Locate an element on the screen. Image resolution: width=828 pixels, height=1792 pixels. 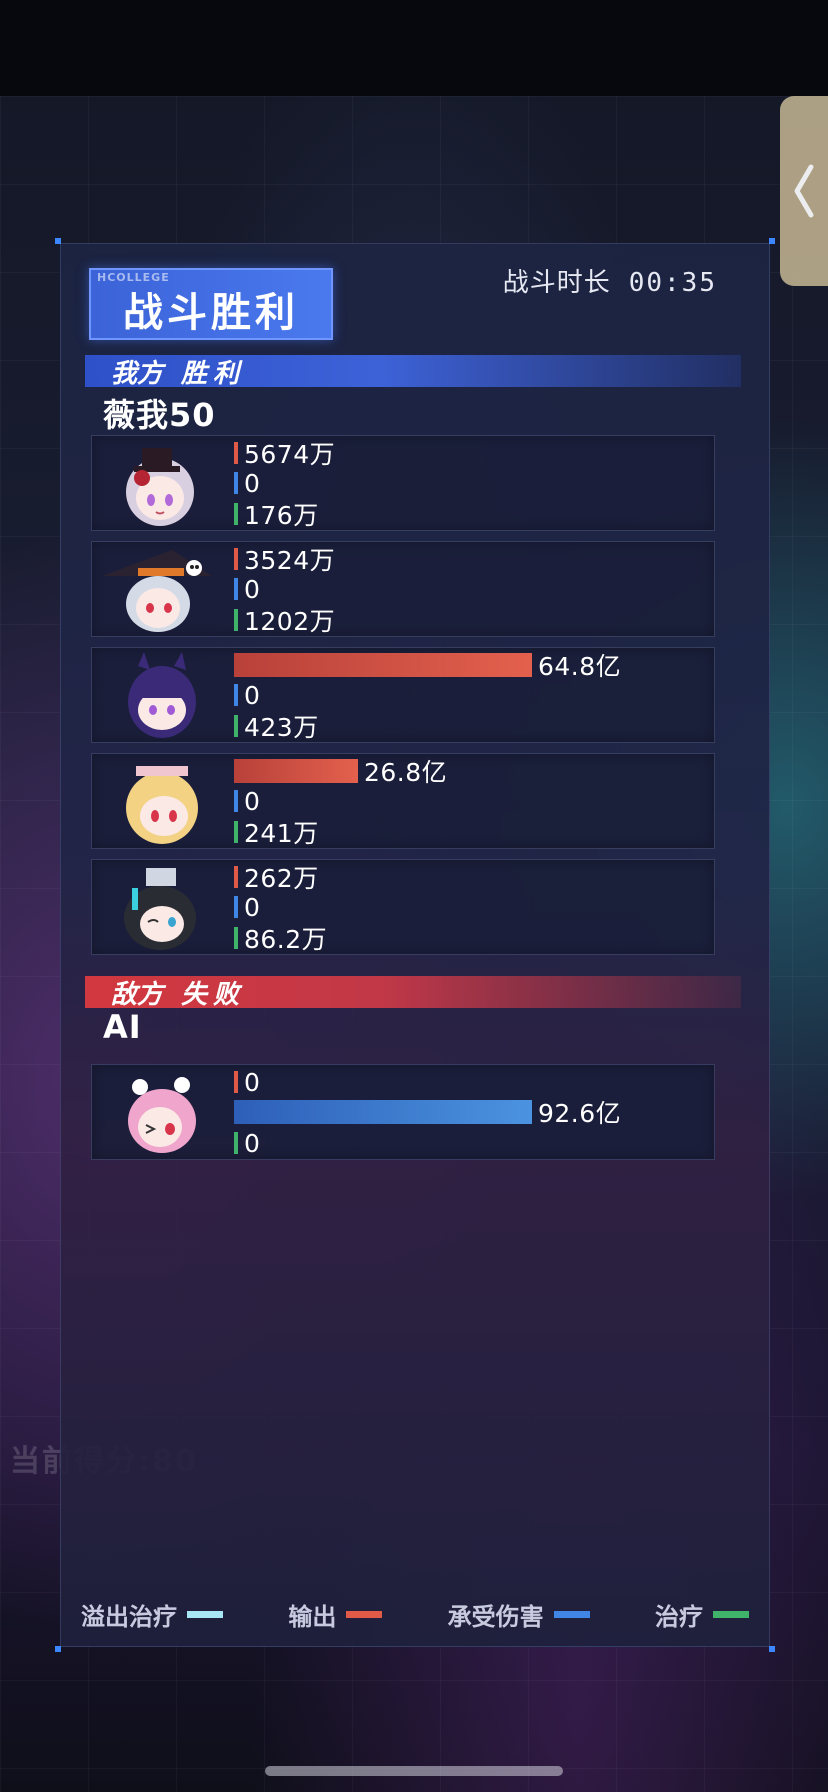
damage-taken-stat: 92.6亿 is located at coordinates (427, 1113).